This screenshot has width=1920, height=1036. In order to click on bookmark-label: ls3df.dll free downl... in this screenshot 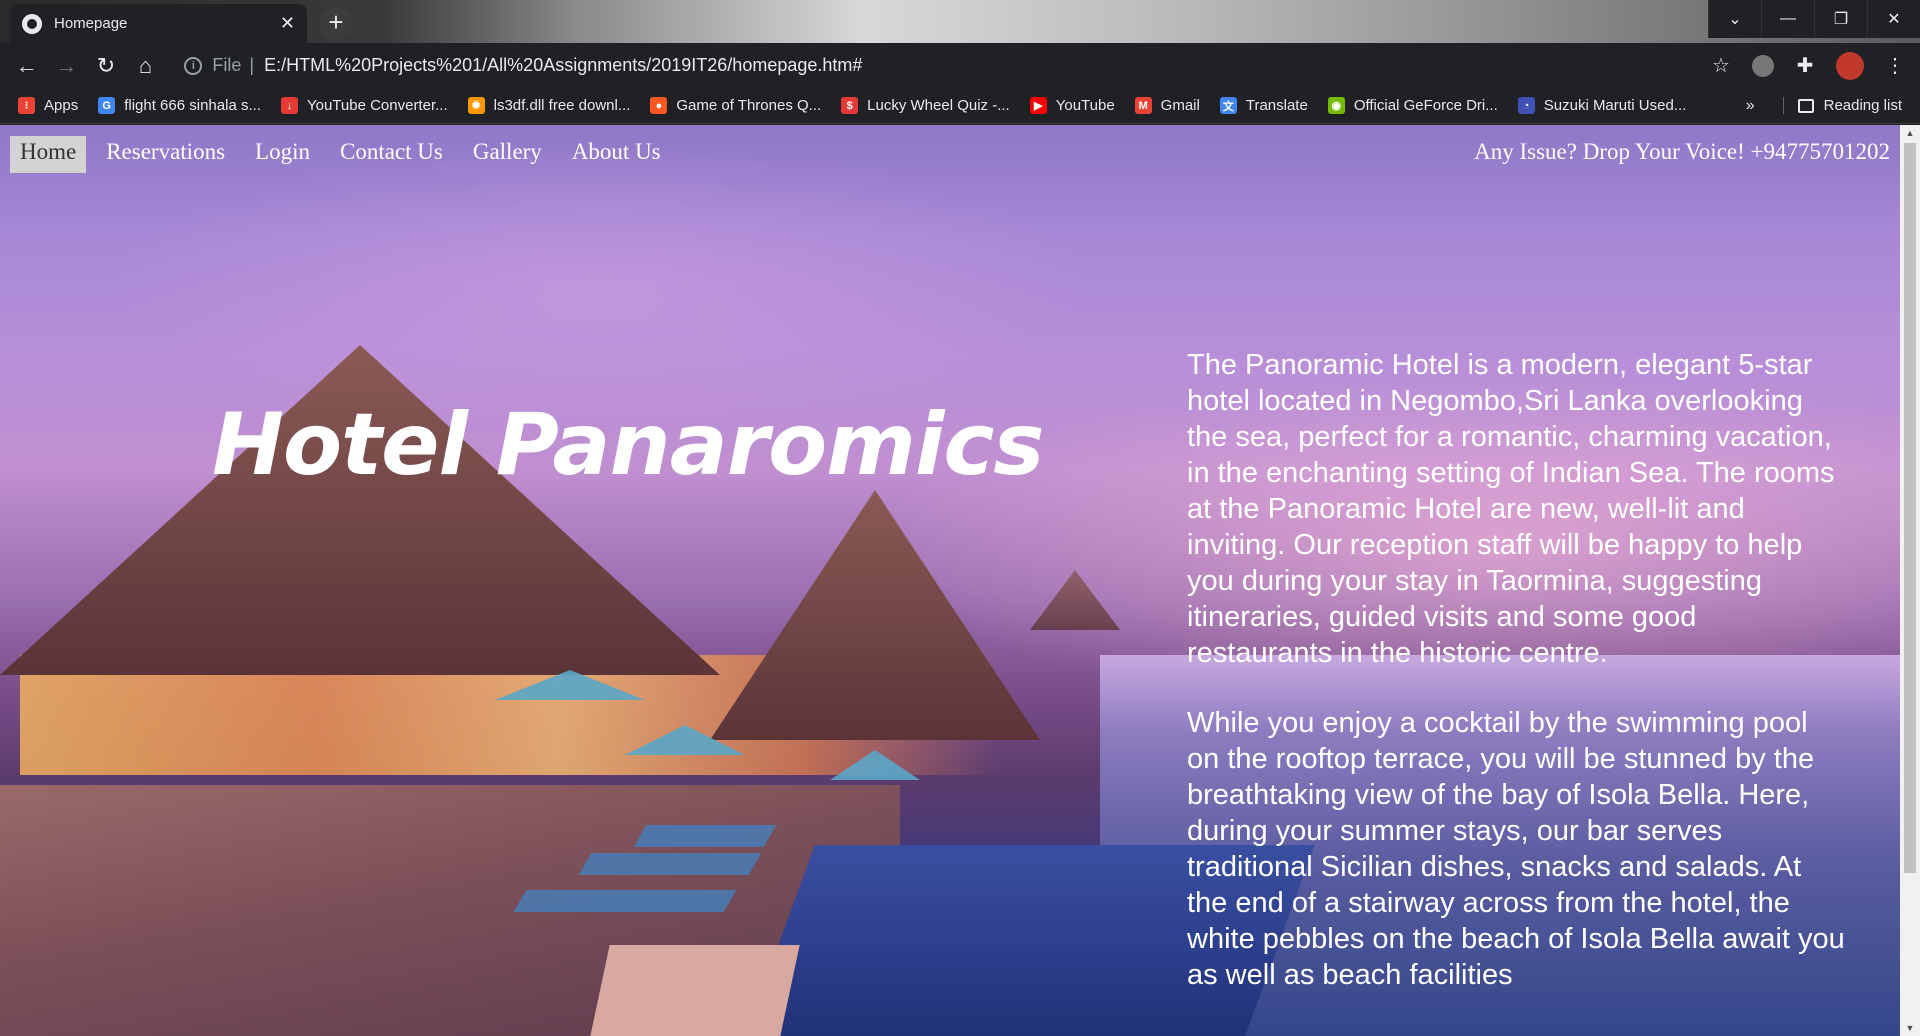, I will do `click(562, 105)`.